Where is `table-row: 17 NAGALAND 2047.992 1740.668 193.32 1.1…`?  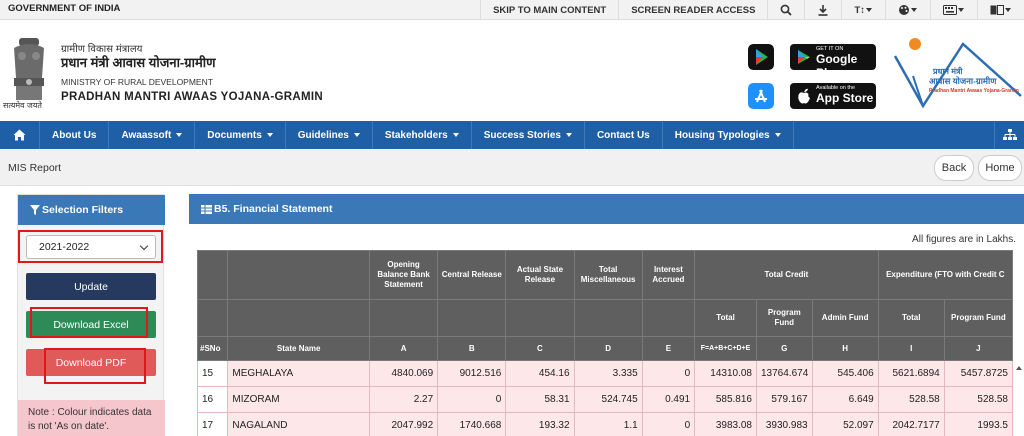
table-row: 17 NAGALAND 2047.992 1740.668 193.32 1.1… is located at coordinates (605, 424).